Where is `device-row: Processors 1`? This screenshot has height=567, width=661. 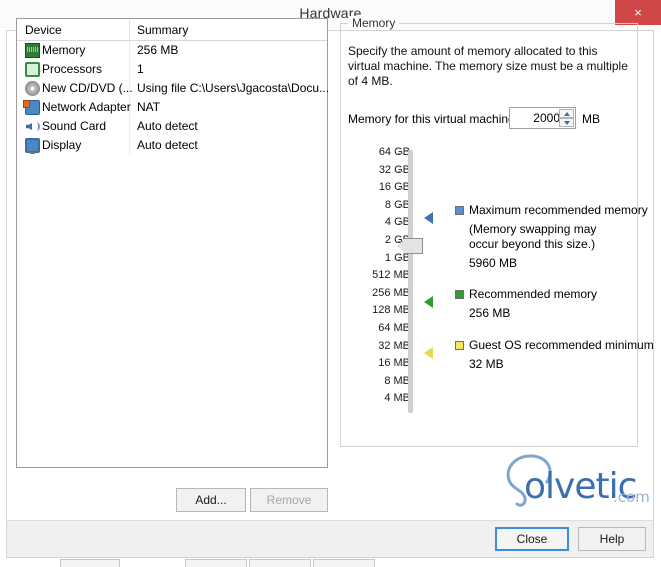
device-row: Processors 1 is located at coordinates (172, 69).